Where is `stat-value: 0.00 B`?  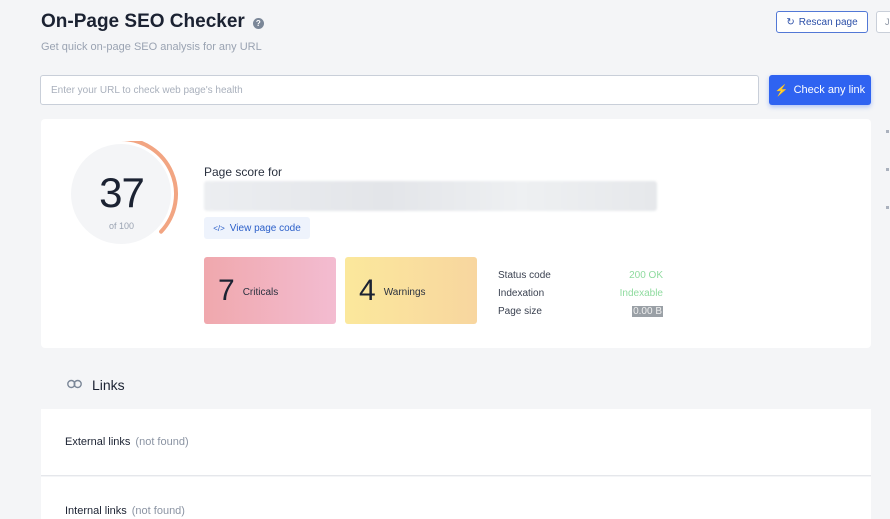
stat-value: 0.00 B is located at coordinates (647, 311).